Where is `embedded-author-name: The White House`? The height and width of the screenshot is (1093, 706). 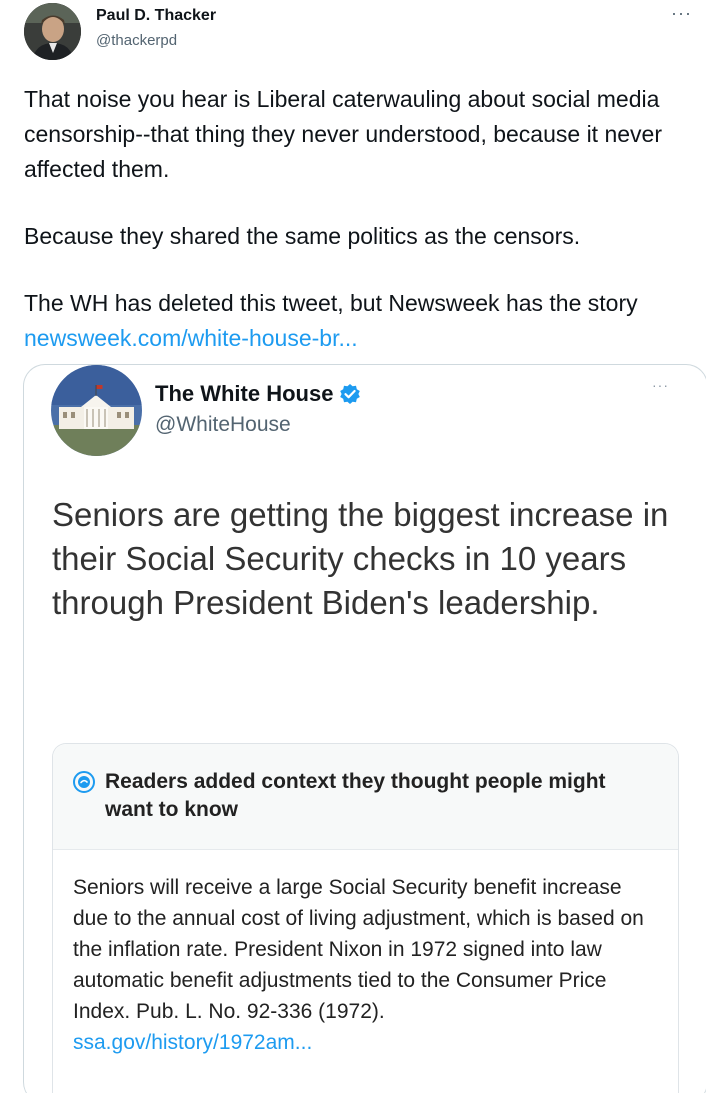
embedded-author-name: The White House is located at coordinates (258, 394).